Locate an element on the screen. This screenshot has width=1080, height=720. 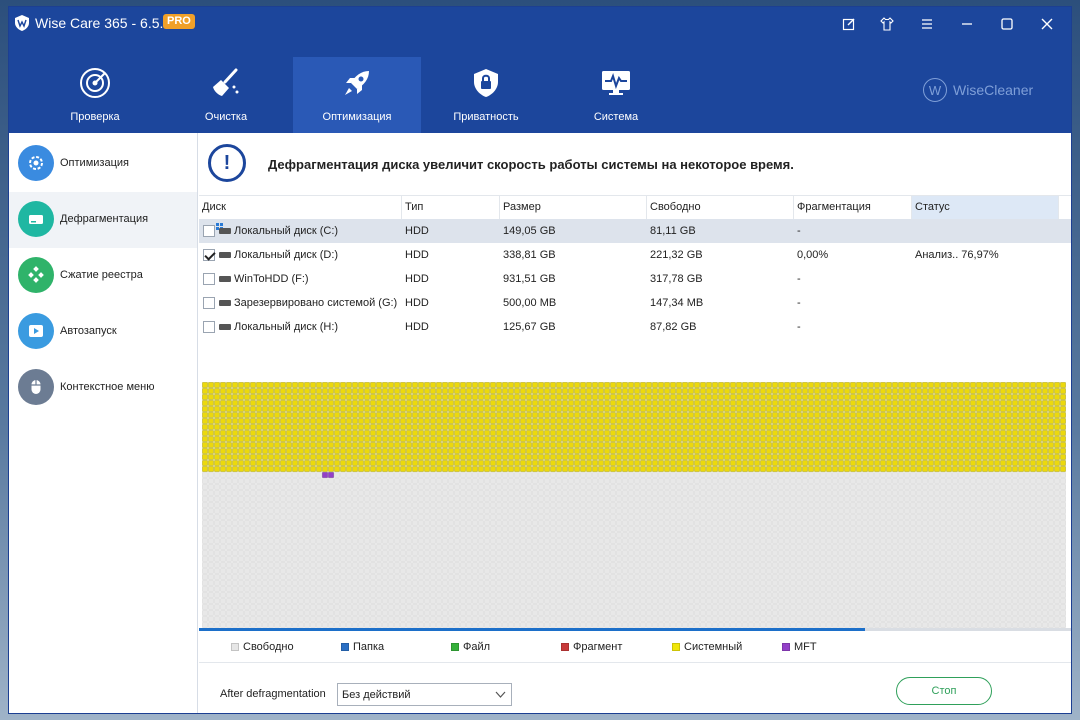
wisecleaner-logo-icon: W is located at coordinates (935, 90).